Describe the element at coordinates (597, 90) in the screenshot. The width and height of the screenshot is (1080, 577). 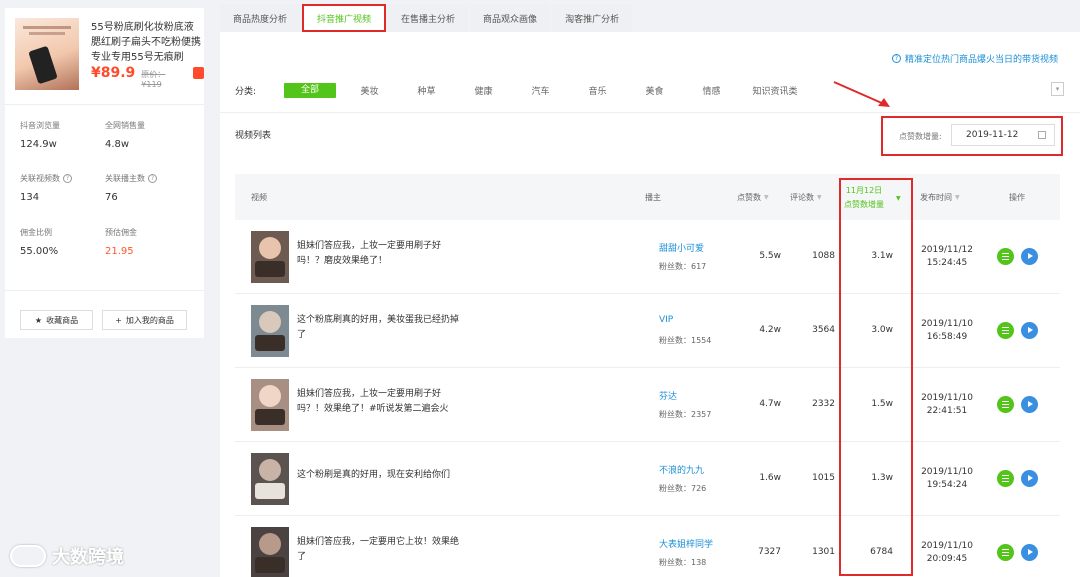
I see `category-item: 音乐` at that location.